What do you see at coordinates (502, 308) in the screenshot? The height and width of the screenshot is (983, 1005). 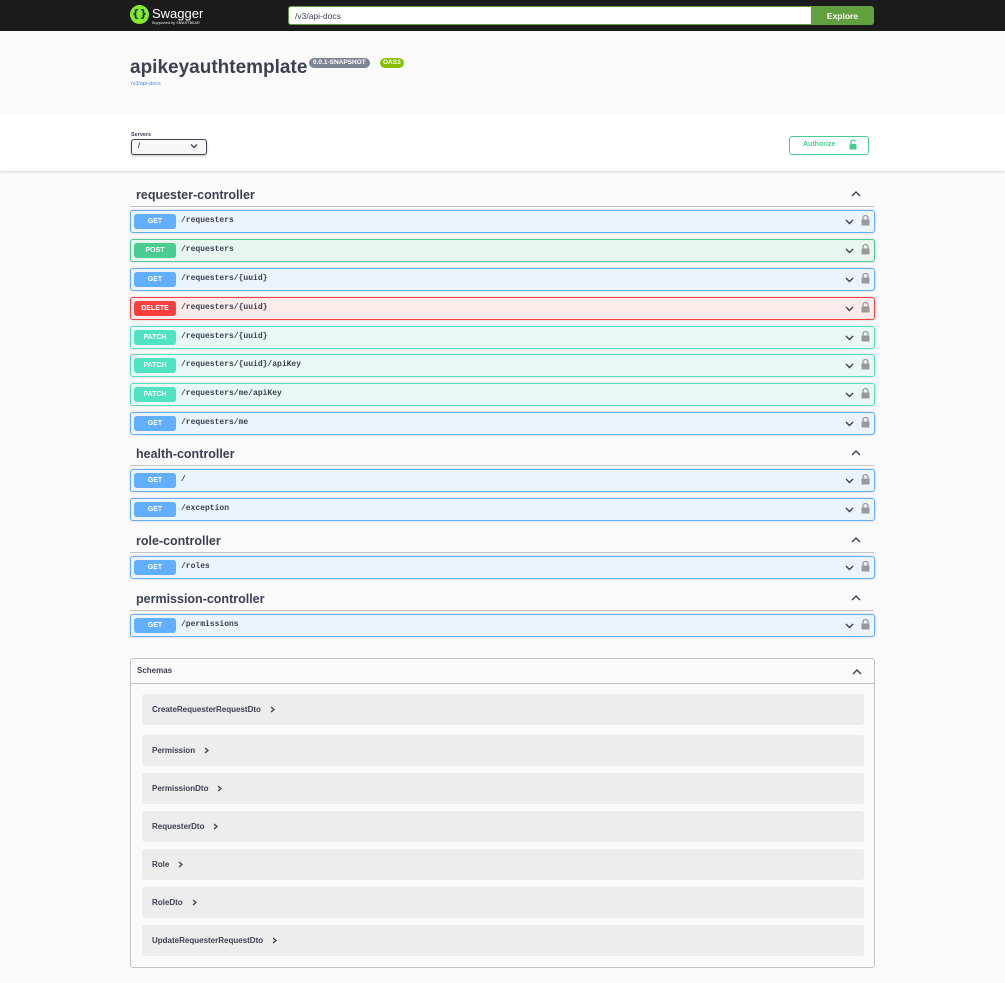 I see `operation-delete-requester: DELETE /requesters/{uuid}` at bounding box center [502, 308].